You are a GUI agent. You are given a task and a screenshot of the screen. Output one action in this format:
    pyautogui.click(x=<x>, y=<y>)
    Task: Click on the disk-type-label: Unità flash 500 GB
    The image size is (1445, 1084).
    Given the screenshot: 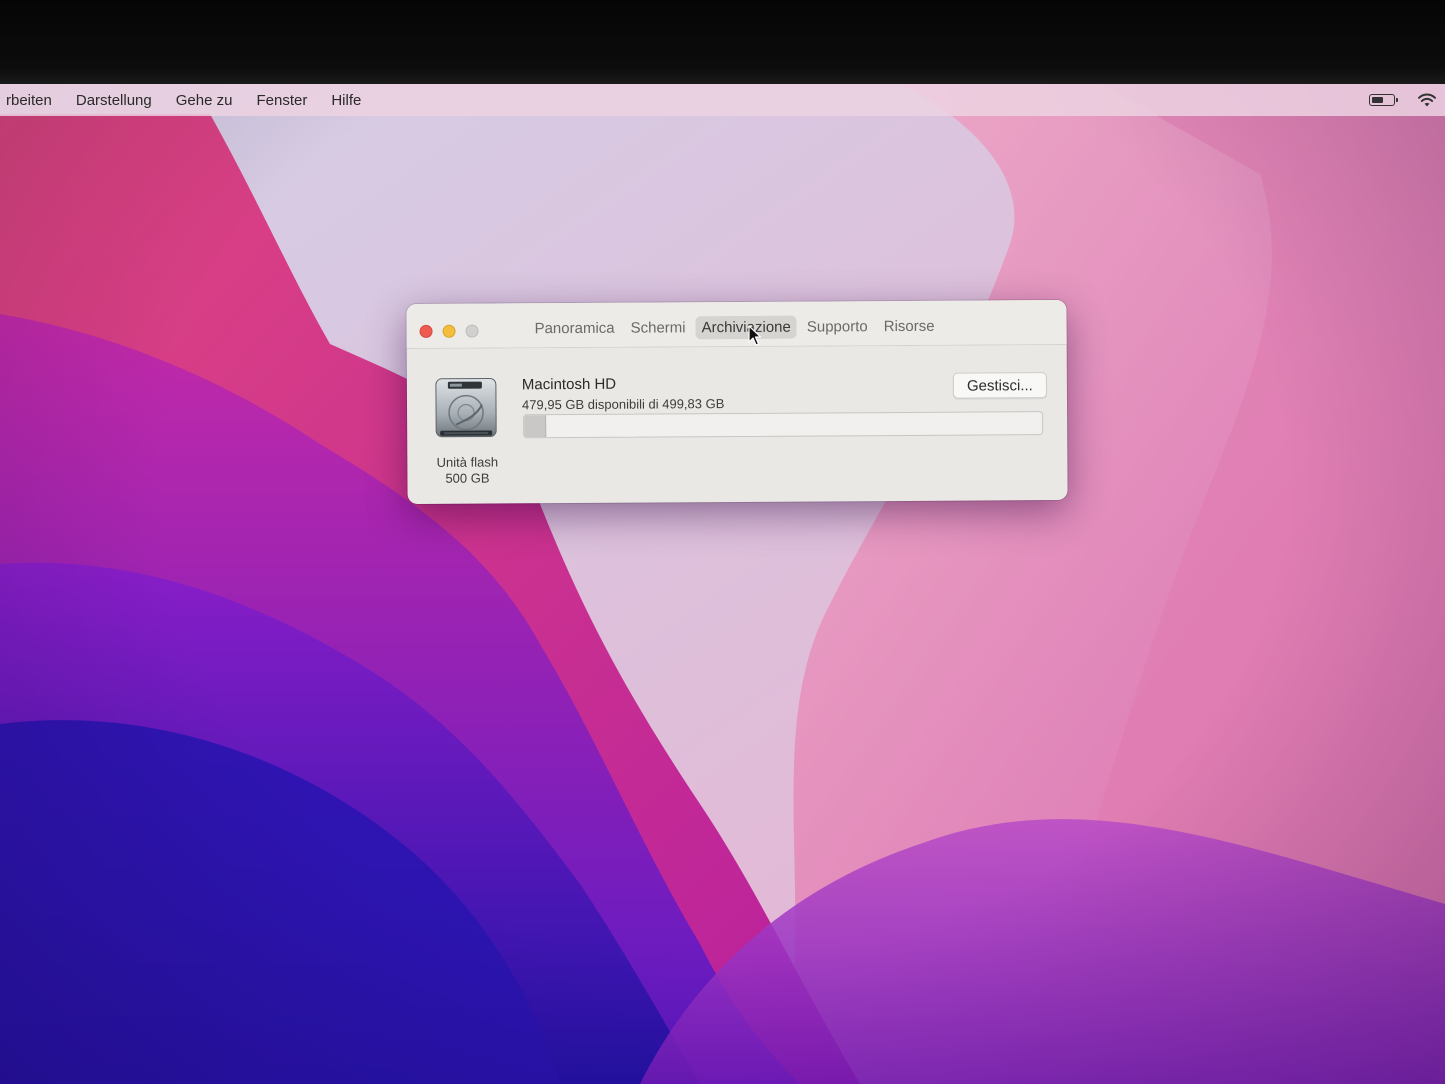 What is the action you would take?
    pyautogui.click(x=467, y=470)
    